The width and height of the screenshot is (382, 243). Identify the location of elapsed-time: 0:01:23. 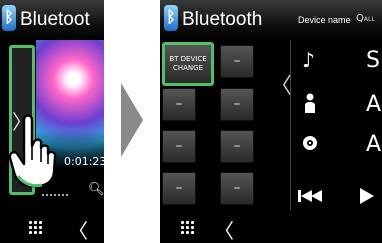
(84, 161).